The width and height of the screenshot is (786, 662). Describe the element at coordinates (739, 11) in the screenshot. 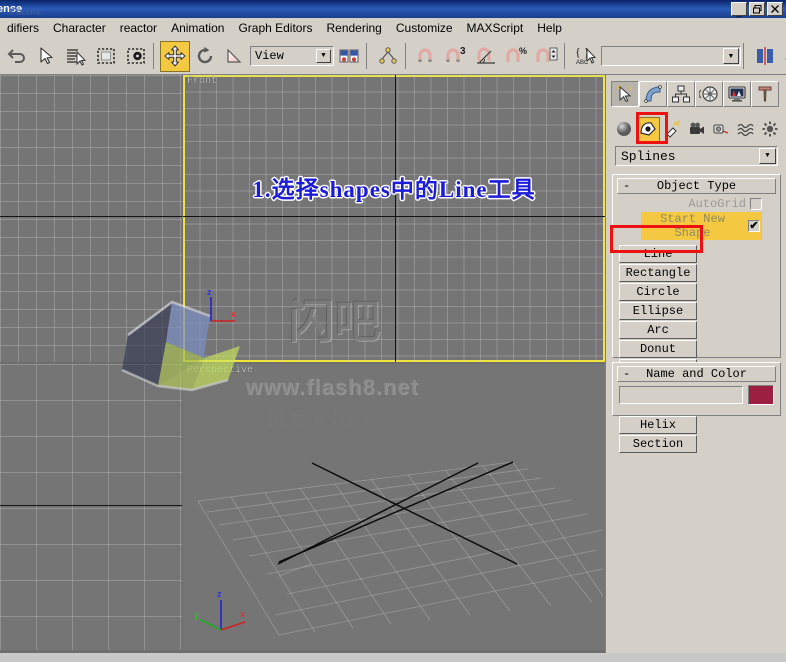

I see `minimize-icon: _` at that location.